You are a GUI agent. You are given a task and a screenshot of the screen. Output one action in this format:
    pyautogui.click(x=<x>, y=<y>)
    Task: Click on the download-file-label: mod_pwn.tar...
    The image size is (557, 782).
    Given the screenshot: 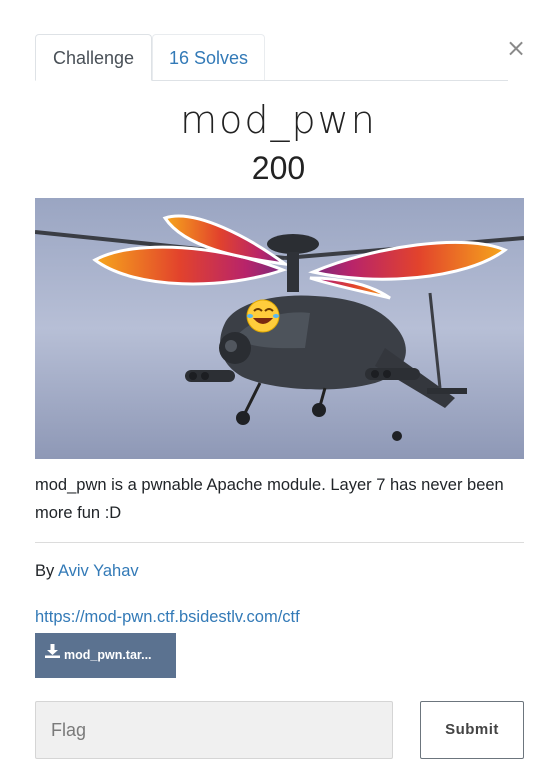 What is the action you would take?
    pyautogui.click(x=108, y=655)
    